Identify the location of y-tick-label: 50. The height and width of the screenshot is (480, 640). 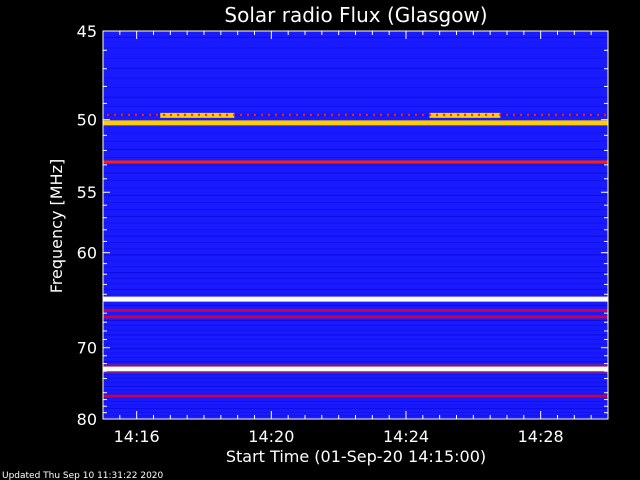
(87, 120).